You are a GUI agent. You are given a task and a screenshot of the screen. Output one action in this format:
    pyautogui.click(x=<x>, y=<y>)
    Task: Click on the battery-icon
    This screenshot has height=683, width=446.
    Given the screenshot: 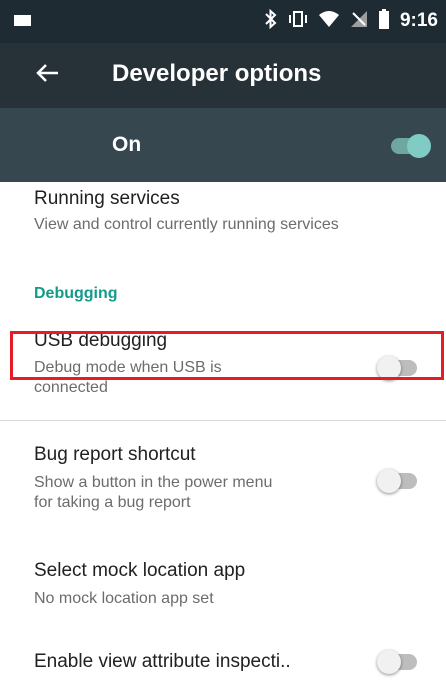 What is the action you would take?
    pyautogui.click(x=384, y=21)
    